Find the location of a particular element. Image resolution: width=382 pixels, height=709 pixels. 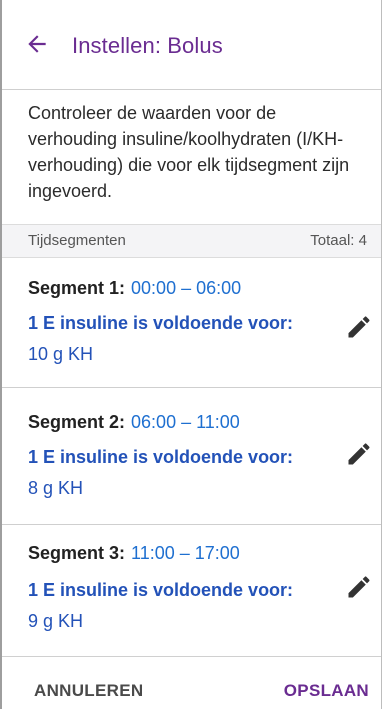

page-title: Instellen: Bolus is located at coordinates (147, 45).